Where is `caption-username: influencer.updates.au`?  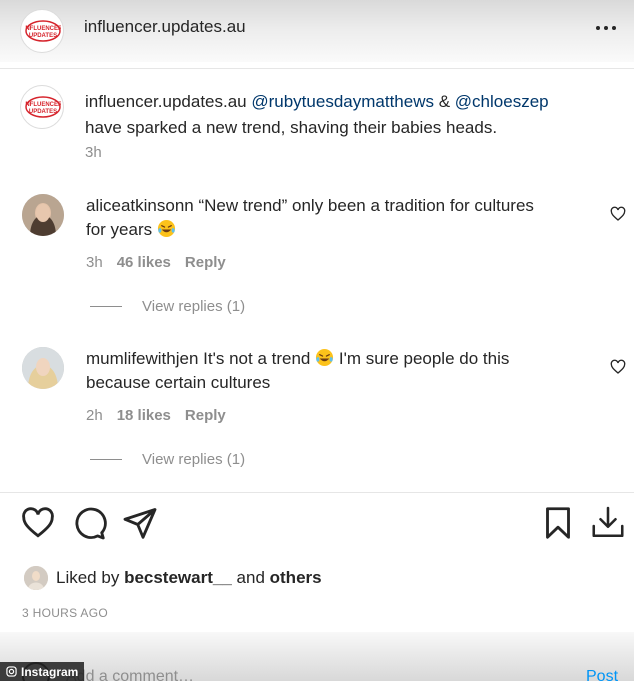
caption-username: influencer.updates.au is located at coordinates (166, 101).